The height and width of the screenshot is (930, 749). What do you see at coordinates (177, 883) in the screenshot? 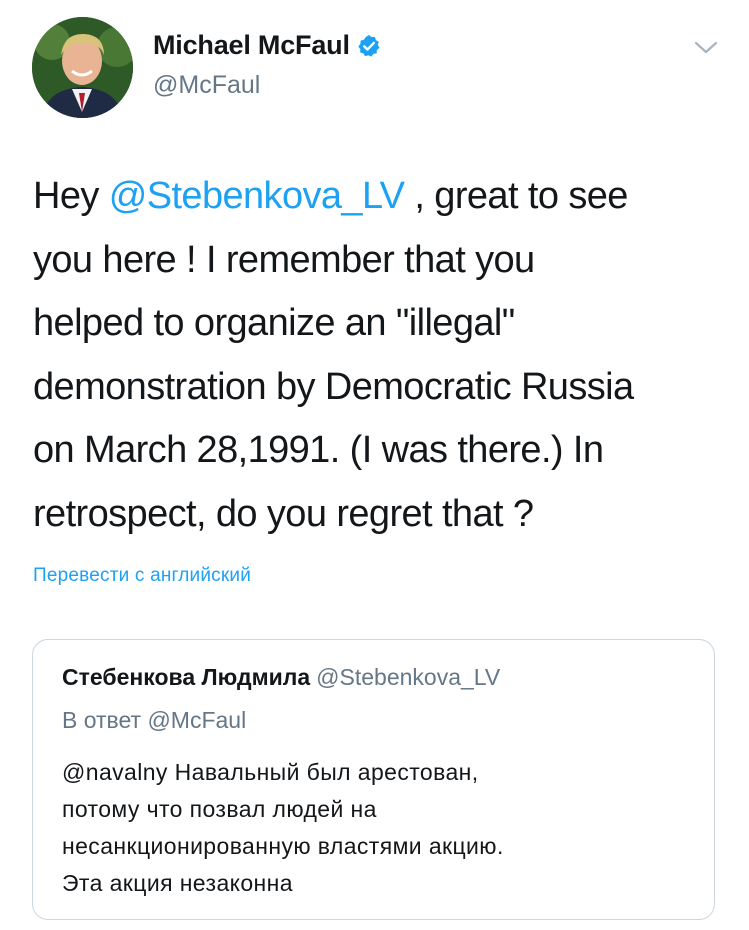
I see `quoted-line: Эта акция незаконна` at bounding box center [177, 883].